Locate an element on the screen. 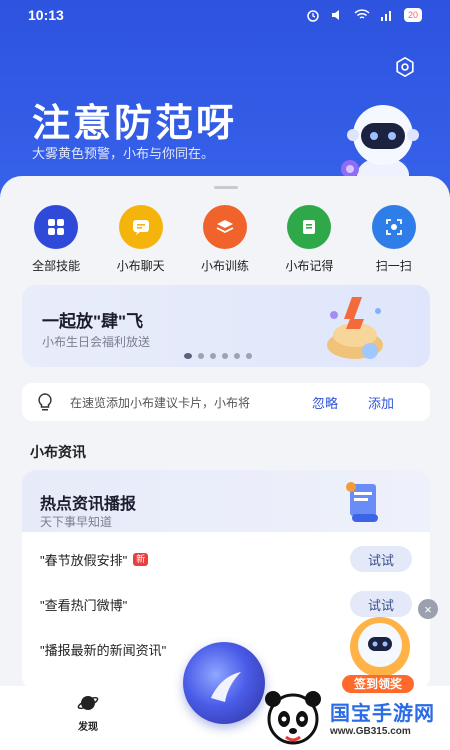 Image resolution: width=450 pixels, height=750 pixels. quick-action-label: 扫一扫 is located at coordinates (393, 266).